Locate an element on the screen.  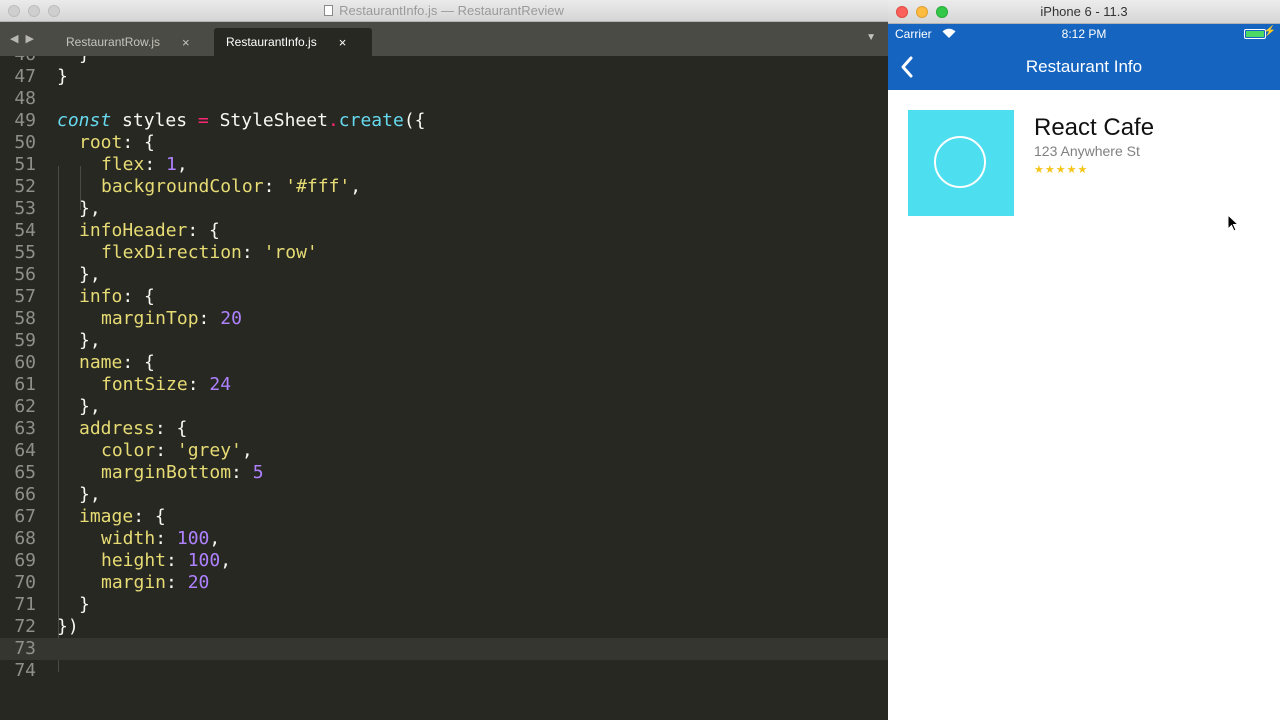
code-line: 49 const styles = StyleSheet.create({ is located at coordinates (220, 120).